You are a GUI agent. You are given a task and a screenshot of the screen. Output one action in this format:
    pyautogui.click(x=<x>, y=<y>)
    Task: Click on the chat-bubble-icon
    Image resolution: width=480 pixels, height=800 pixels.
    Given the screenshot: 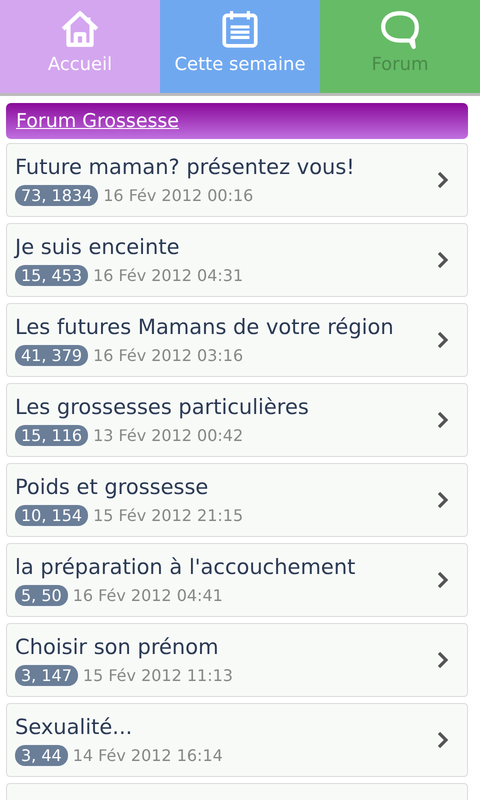 What is the action you would take?
    pyautogui.click(x=400, y=29)
    